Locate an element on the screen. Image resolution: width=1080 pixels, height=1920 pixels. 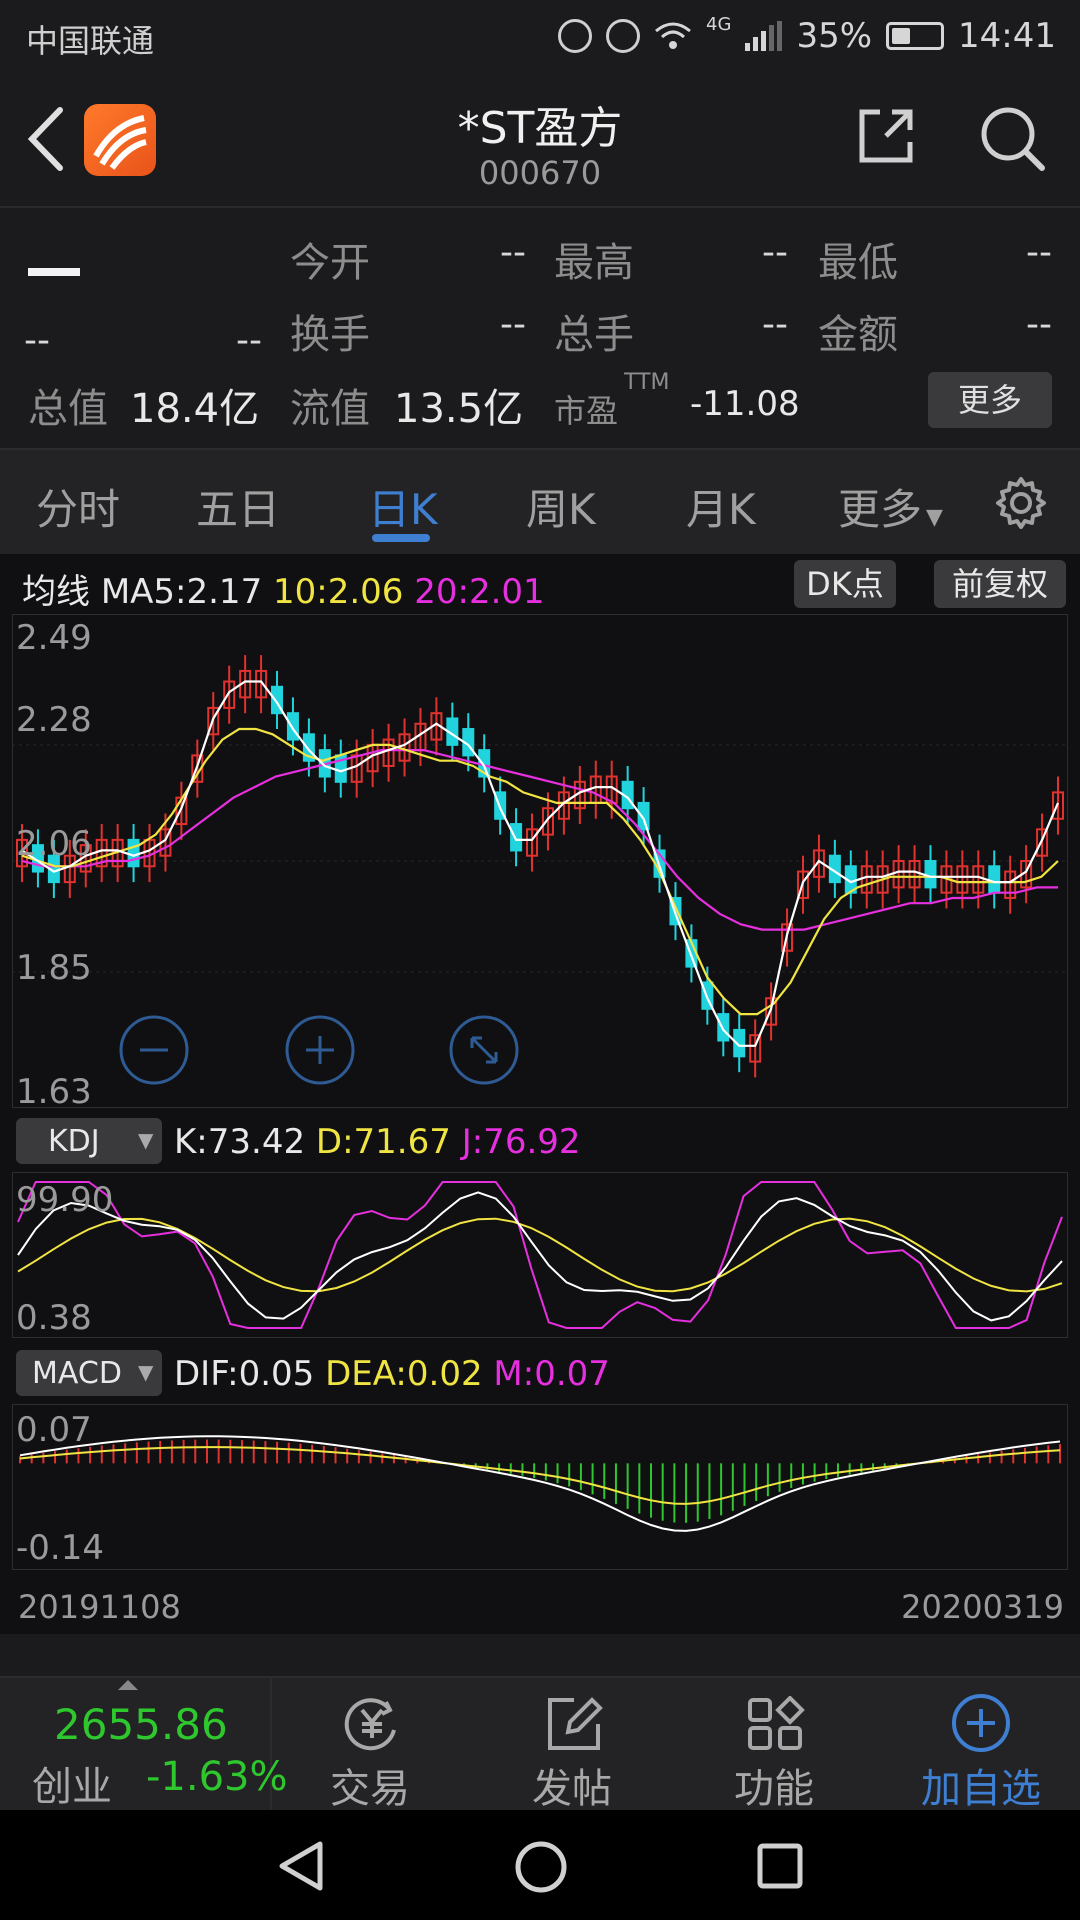
kdj-legend: K:73.42 D:71.67 J:76.92 is located at coordinates (377, 1142).